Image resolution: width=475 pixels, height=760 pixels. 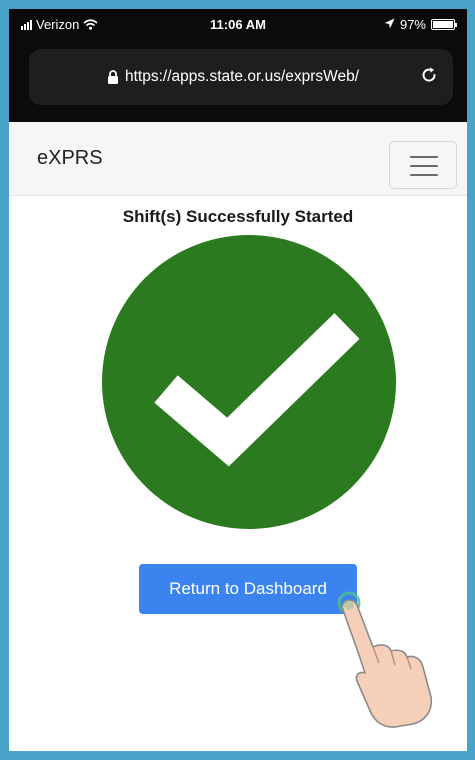 I want to click on navbar: eXPRS, so click(x=238, y=159).